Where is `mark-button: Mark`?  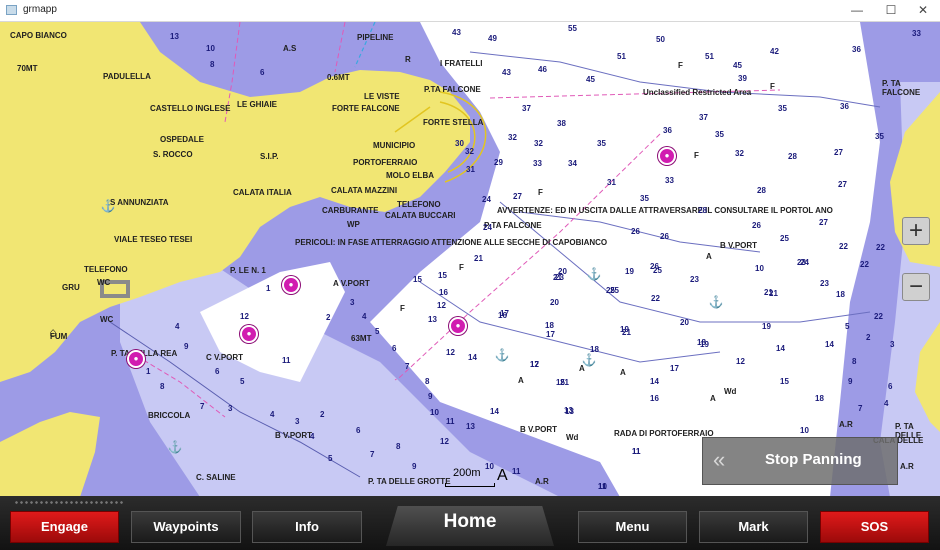
mark-button: Mark is located at coordinates (753, 527).